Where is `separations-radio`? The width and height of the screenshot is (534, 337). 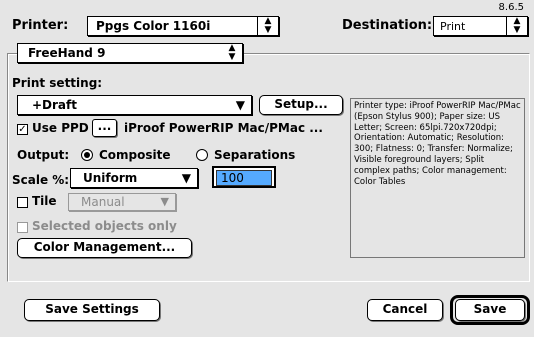 separations-radio is located at coordinates (202, 155).